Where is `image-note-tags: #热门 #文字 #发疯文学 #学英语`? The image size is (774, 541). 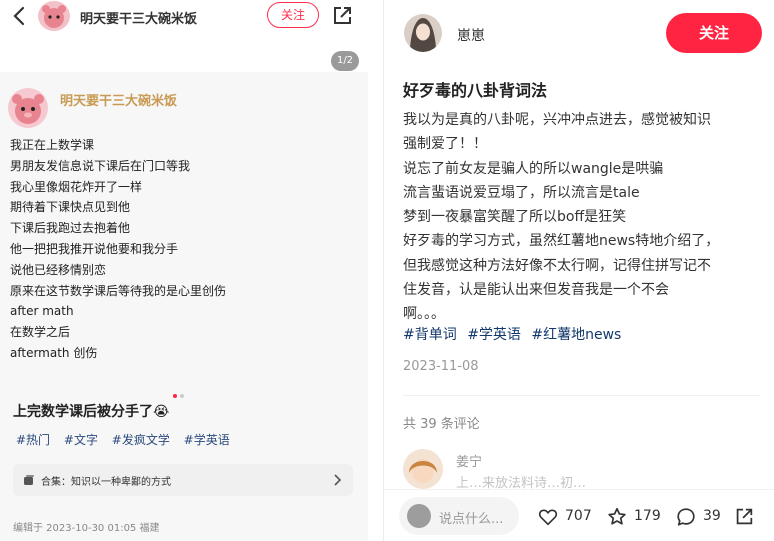 image-note-tags: #热门 #文字 #发疯文学 #学英语 is located at coordinates (128, 439).